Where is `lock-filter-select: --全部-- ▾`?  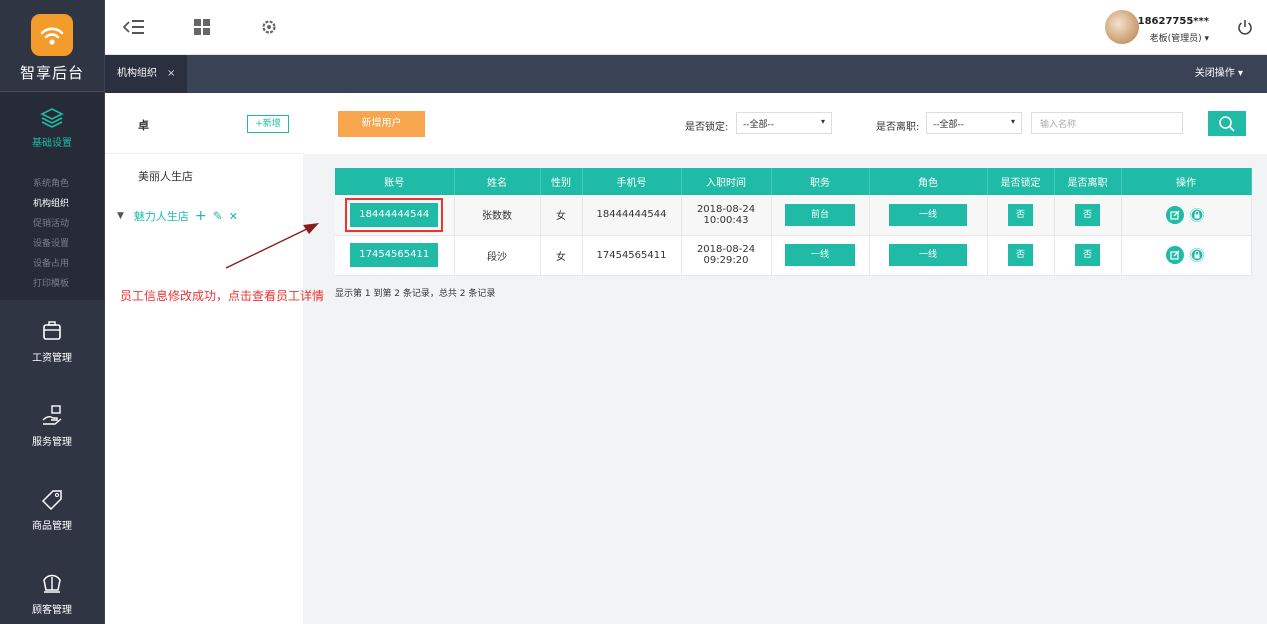 lock-filter-select: --全部-- ▾ is located at coordinates (784, 123).